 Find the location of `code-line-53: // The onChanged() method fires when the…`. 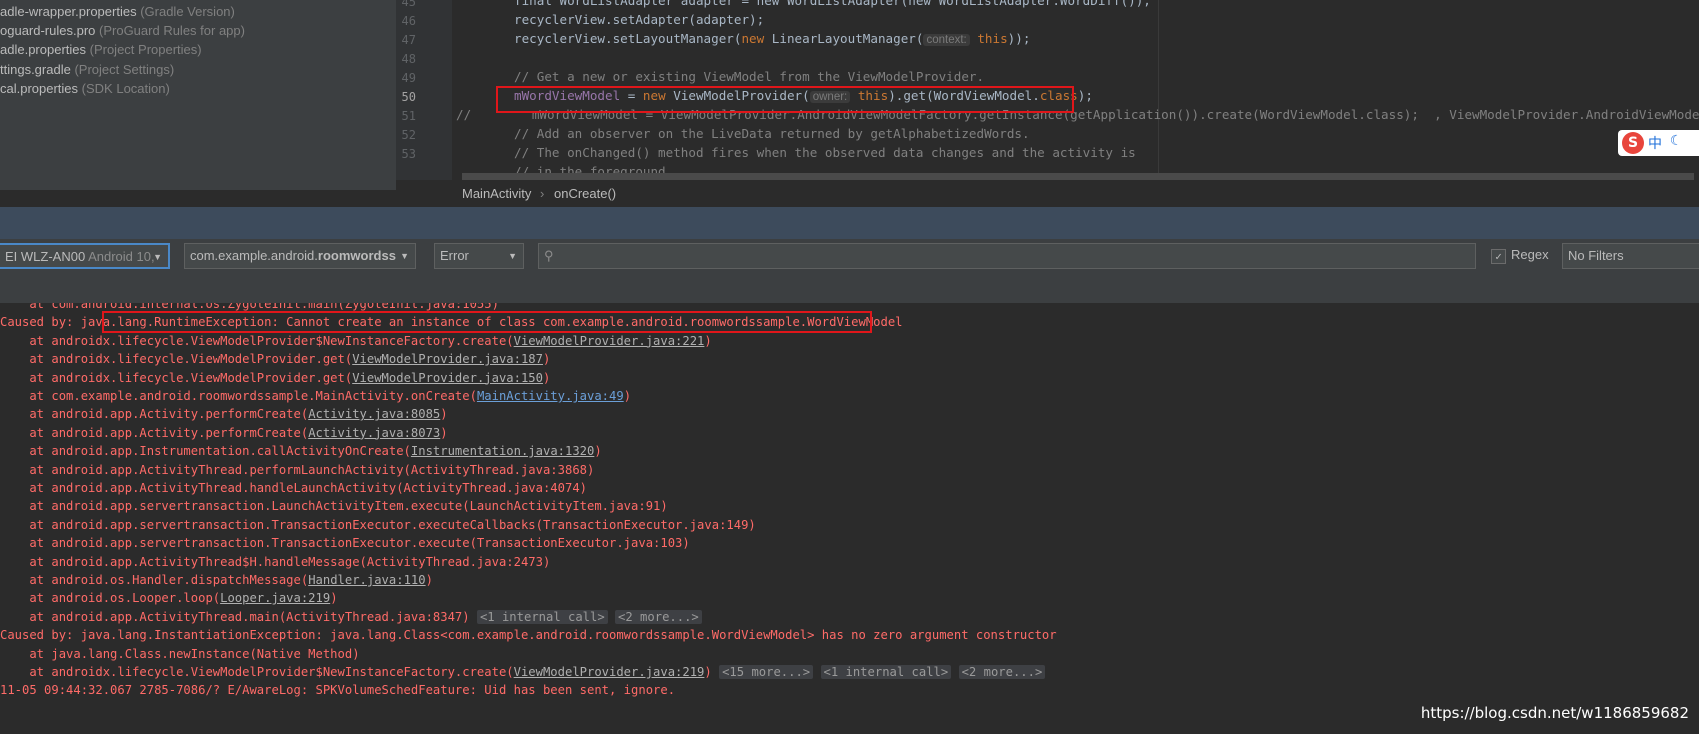

code-line-53: // The onChanged() method fires when the… is located at coordinates (825, 153).